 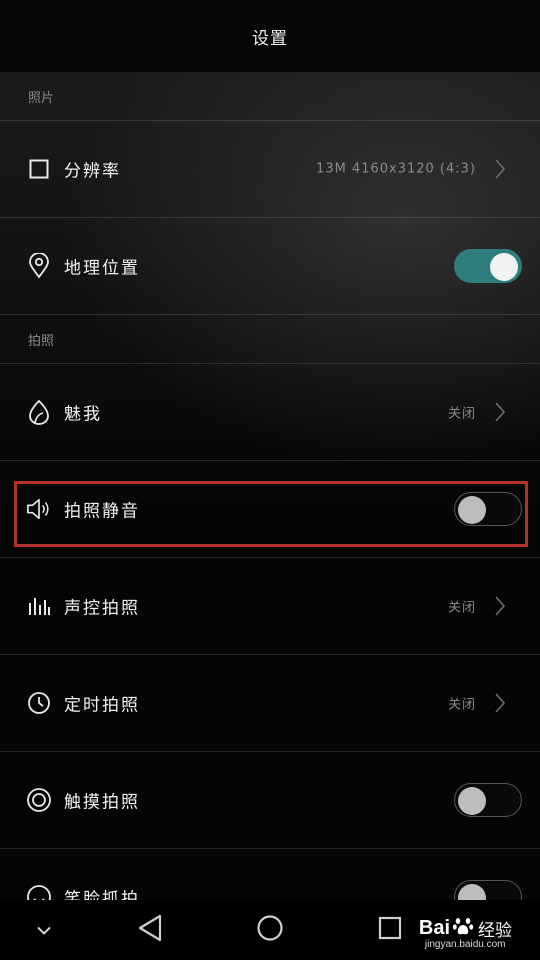 I want to click on setting-label-location: 地理位置, so click(x=102, y=268).